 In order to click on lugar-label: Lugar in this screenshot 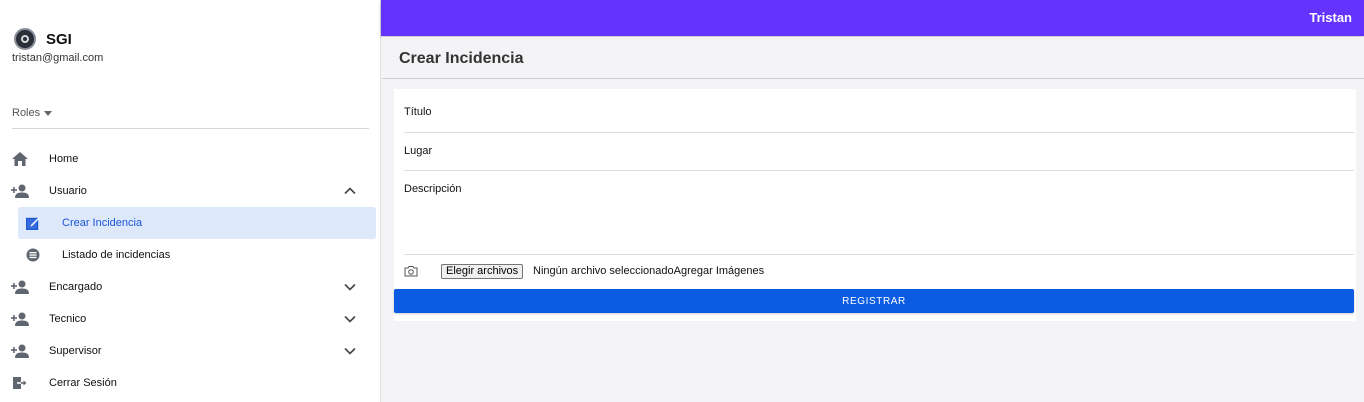, I will do `click(418, 151)`.